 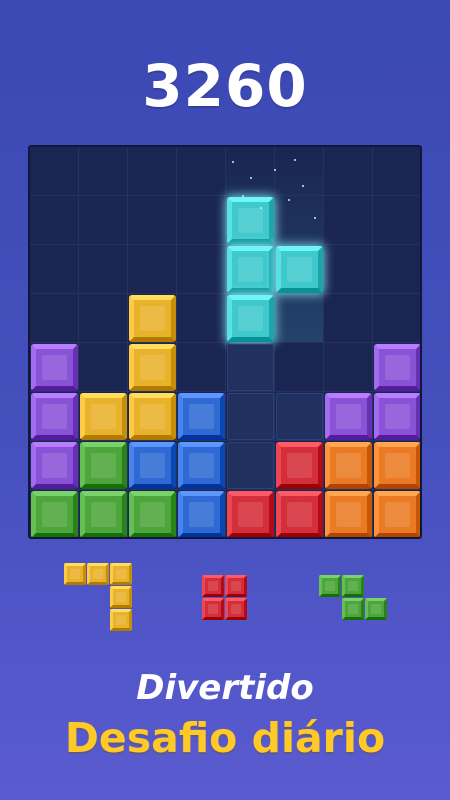 I want to click on score-display: 3260, so click(x=225, y=86).